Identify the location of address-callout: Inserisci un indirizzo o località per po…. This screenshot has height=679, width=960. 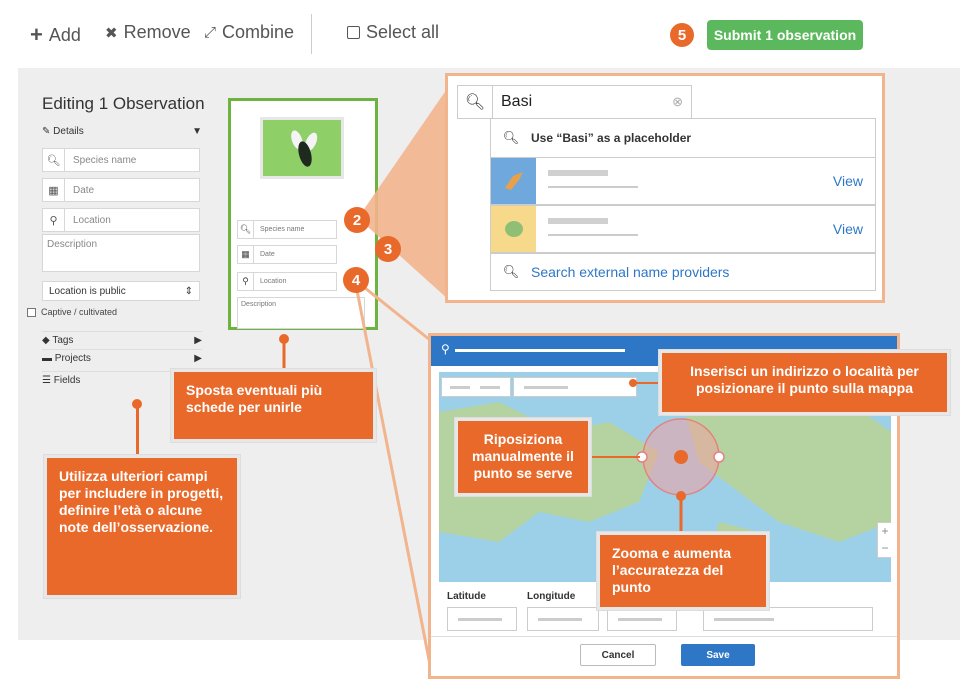
(804, 382).